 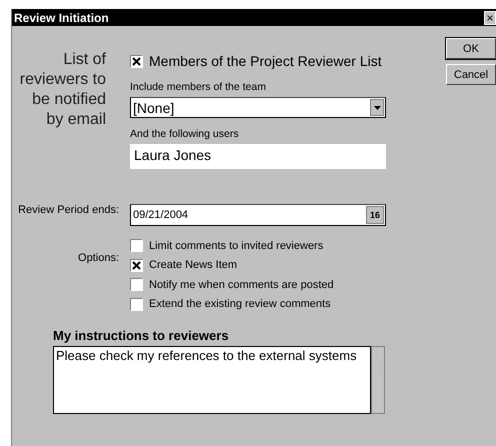 What do you see at coordinates (240, 304) in the screenshot?
I see `checkbox-label: Extend the existing review comments` at bounding box center [240, 304].